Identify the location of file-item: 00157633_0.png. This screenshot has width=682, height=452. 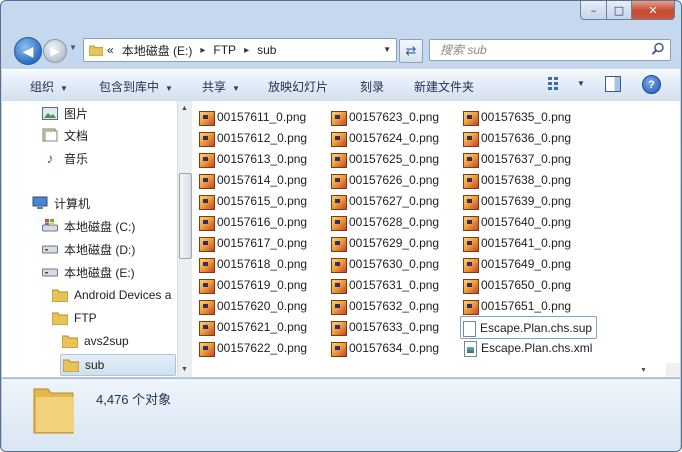
(384, 326).